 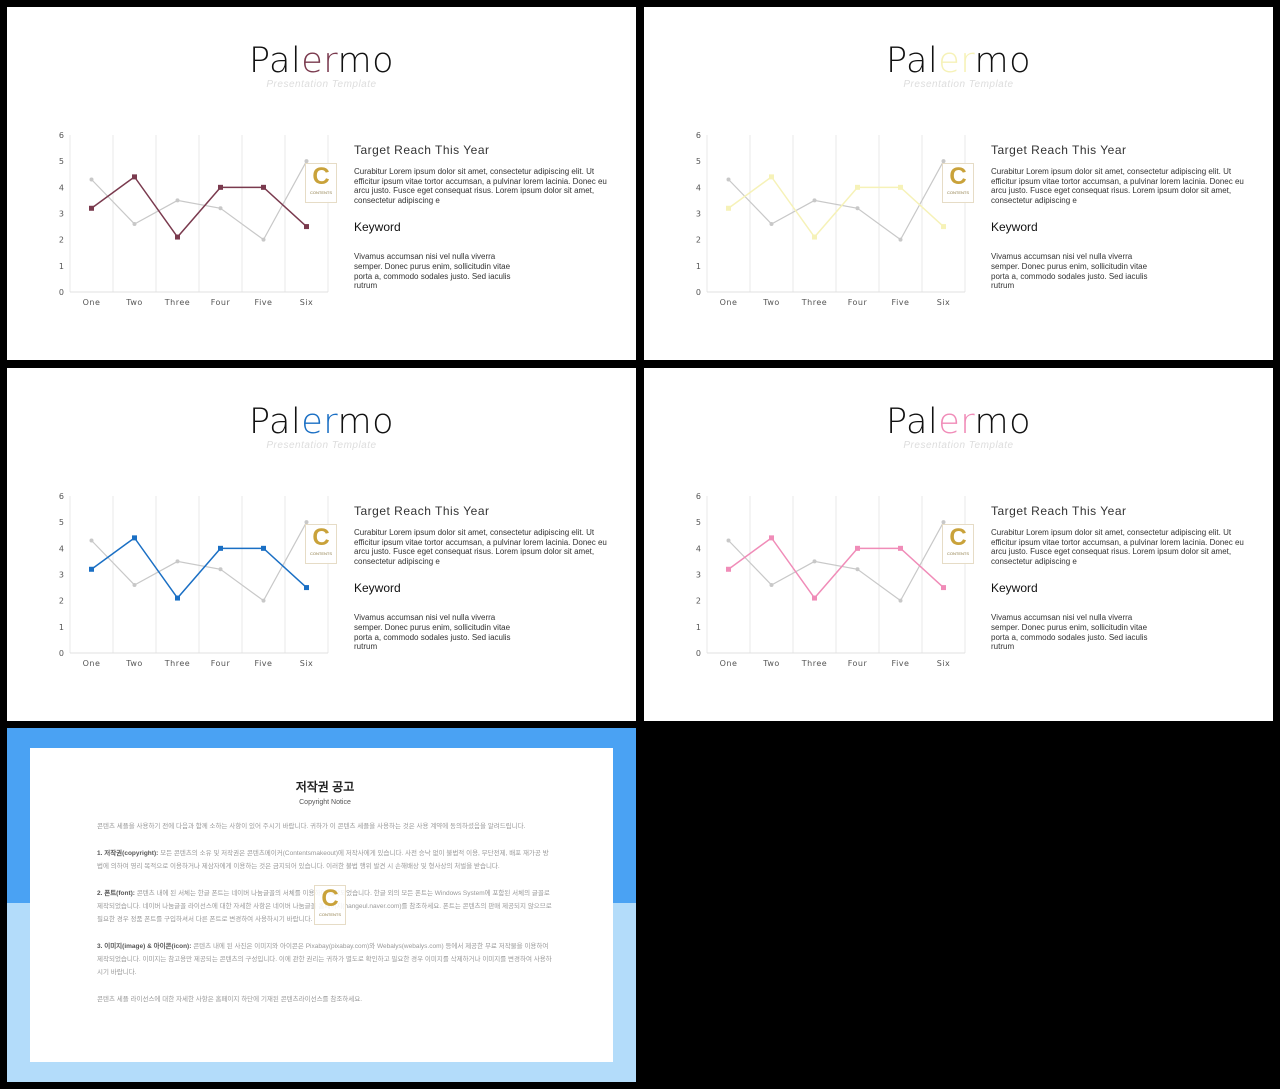 I want to click on notice-copyright-label: 1. 저작권(copyright):, so click(x=128, y=853).